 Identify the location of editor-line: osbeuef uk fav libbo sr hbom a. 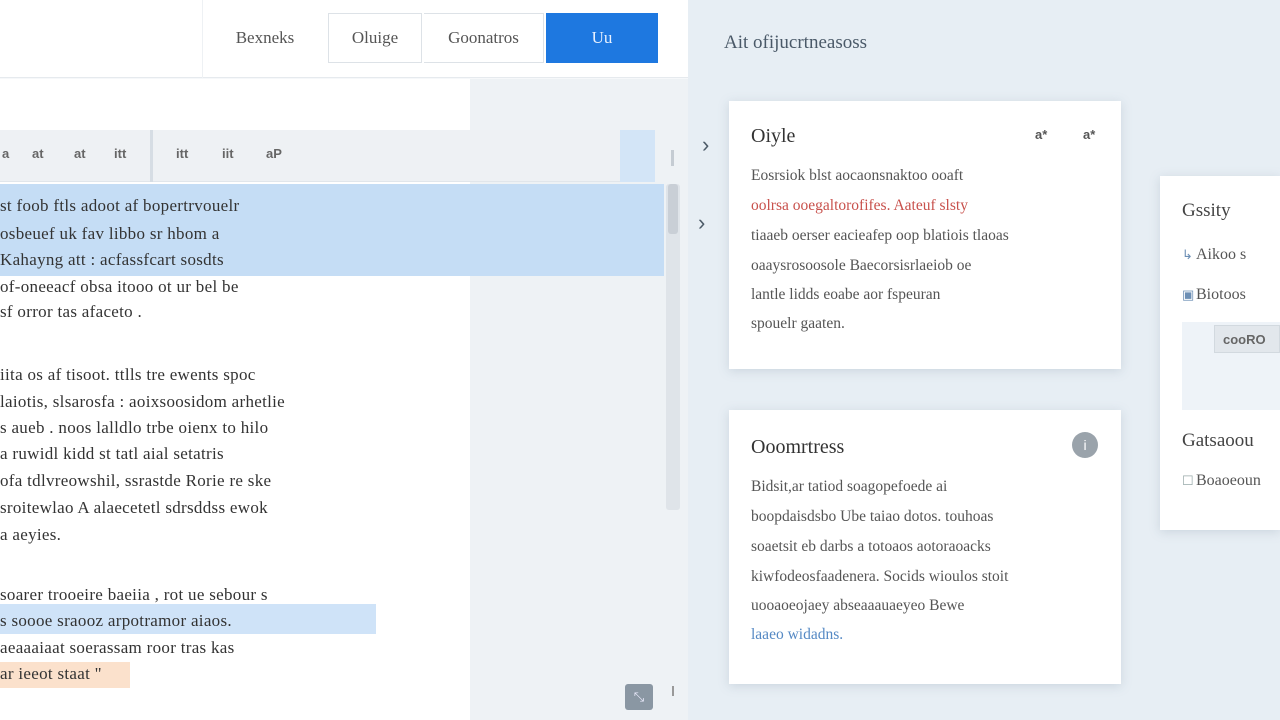
(110, 233).